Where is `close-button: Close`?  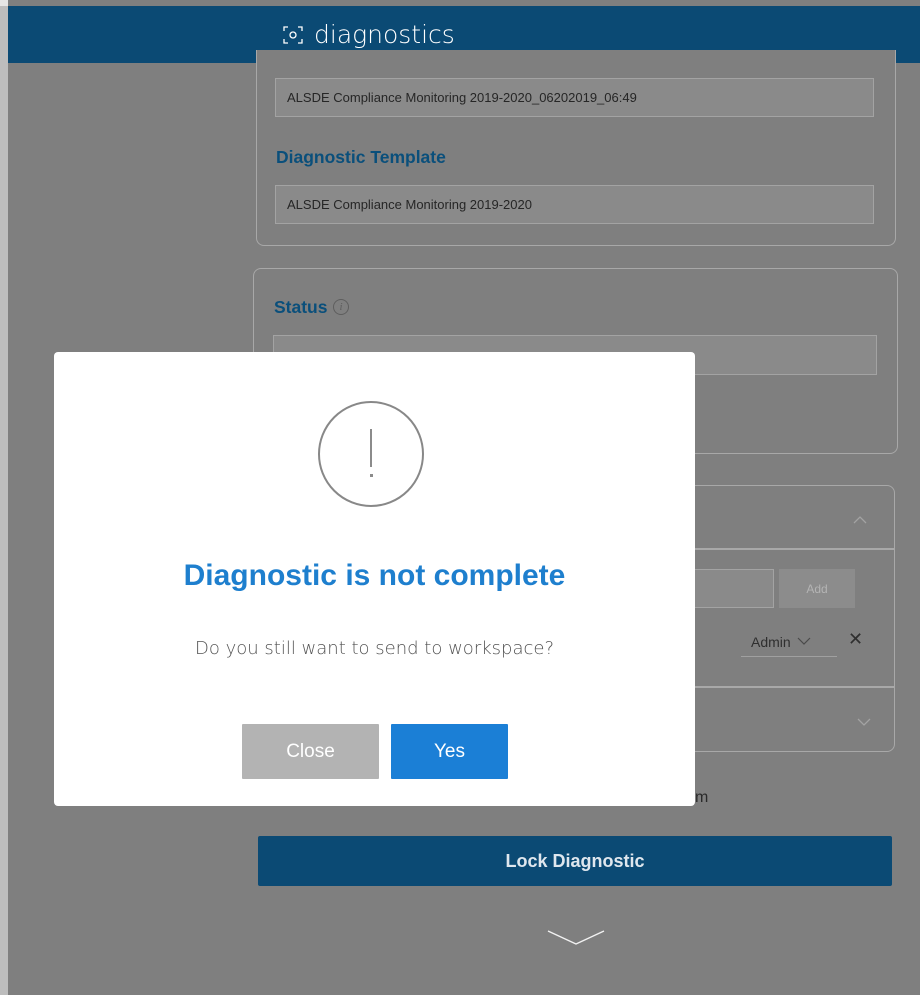
close-button: Close is located at coordinates (310, 751).